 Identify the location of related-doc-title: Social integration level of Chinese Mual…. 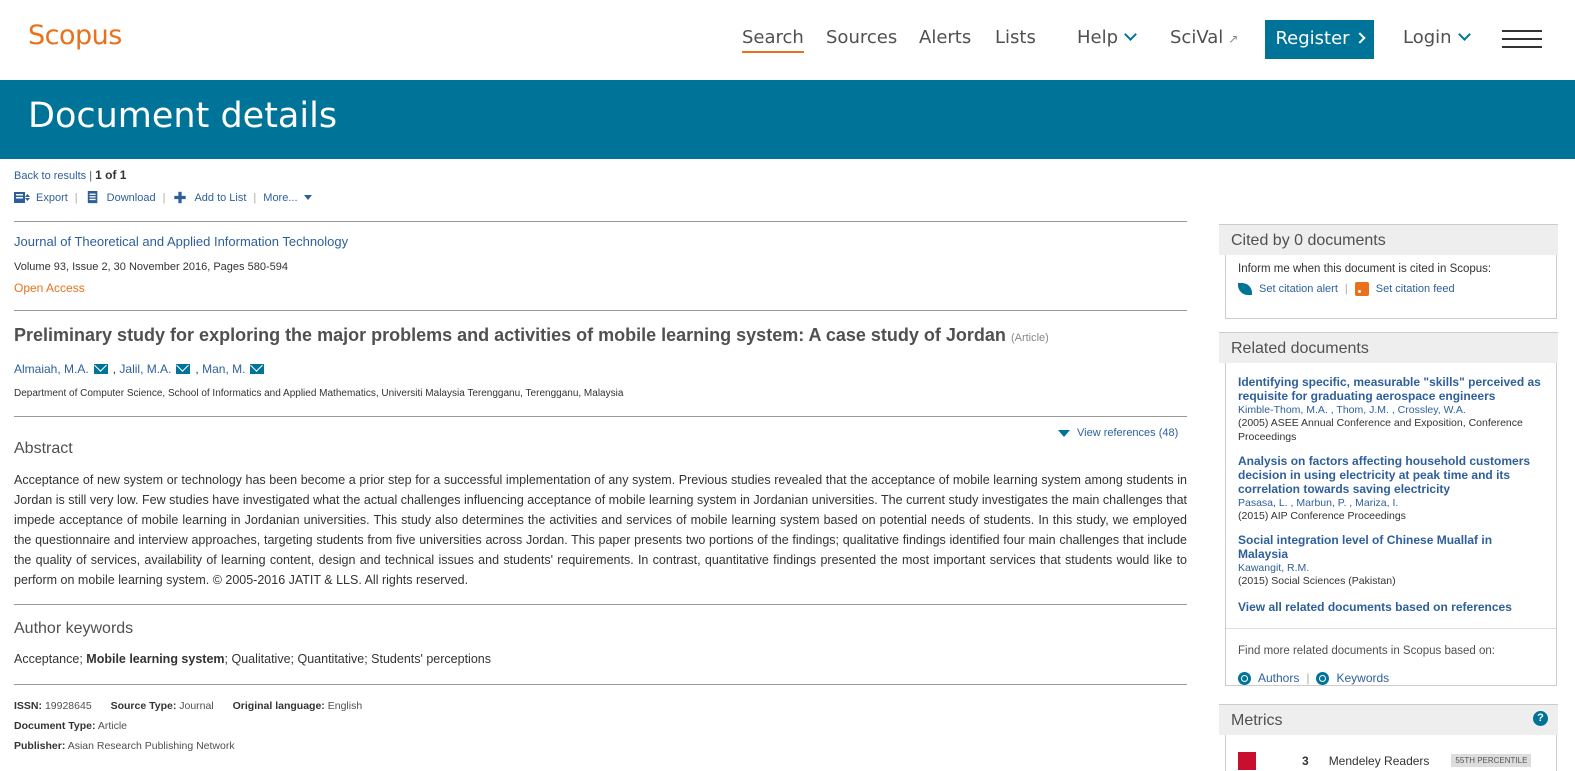
(1391, 547).